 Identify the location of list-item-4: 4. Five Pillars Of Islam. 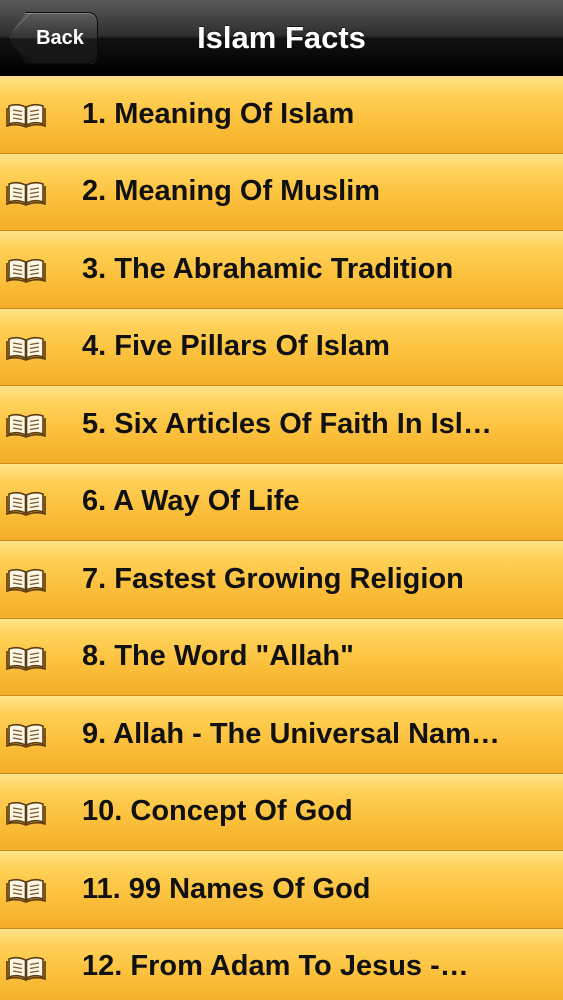
(281, 347).